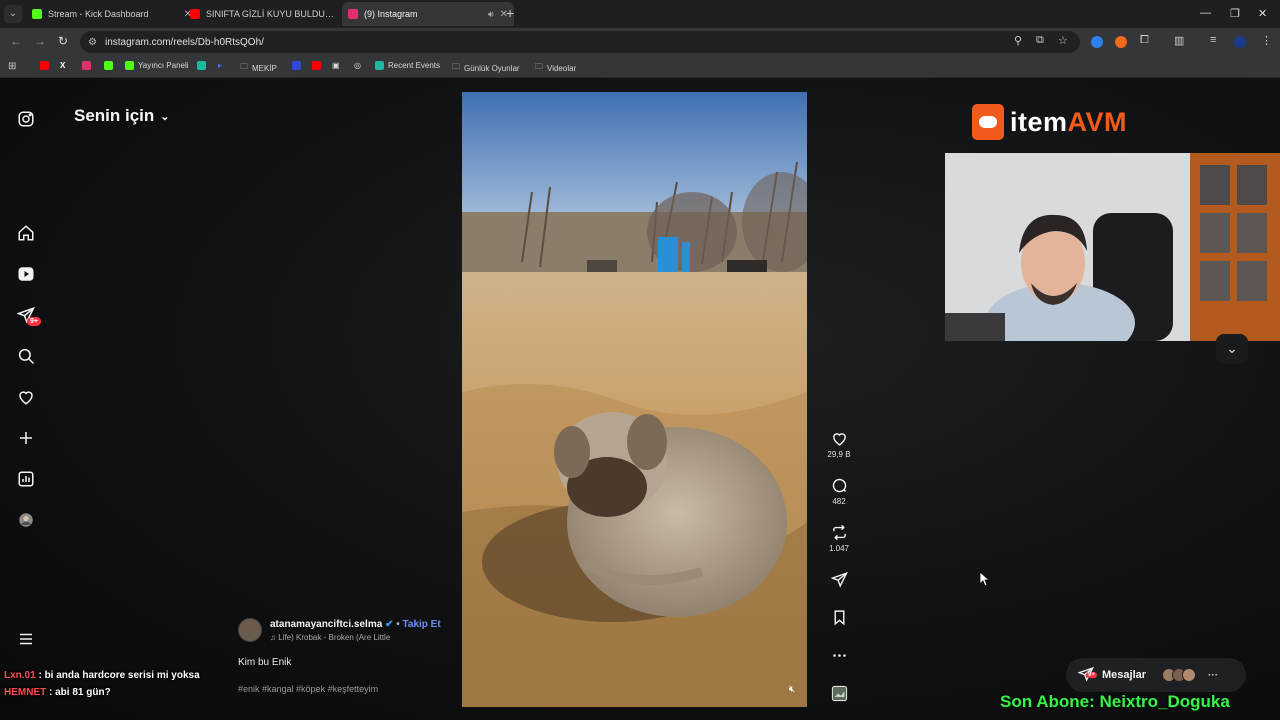 The image size is (1280, 720). I want to click on x-icon: X, so click(63, 65).